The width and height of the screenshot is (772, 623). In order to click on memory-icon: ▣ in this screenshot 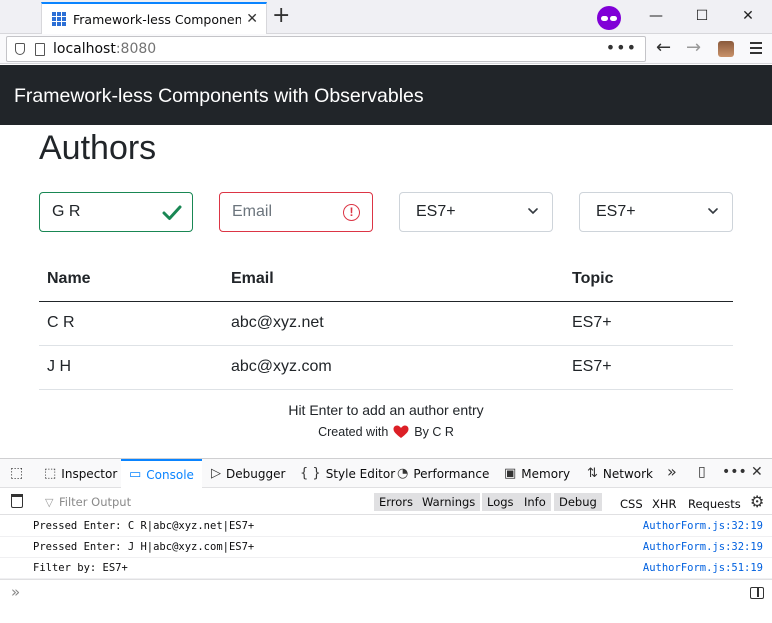, I will do `click(510, 473)`.